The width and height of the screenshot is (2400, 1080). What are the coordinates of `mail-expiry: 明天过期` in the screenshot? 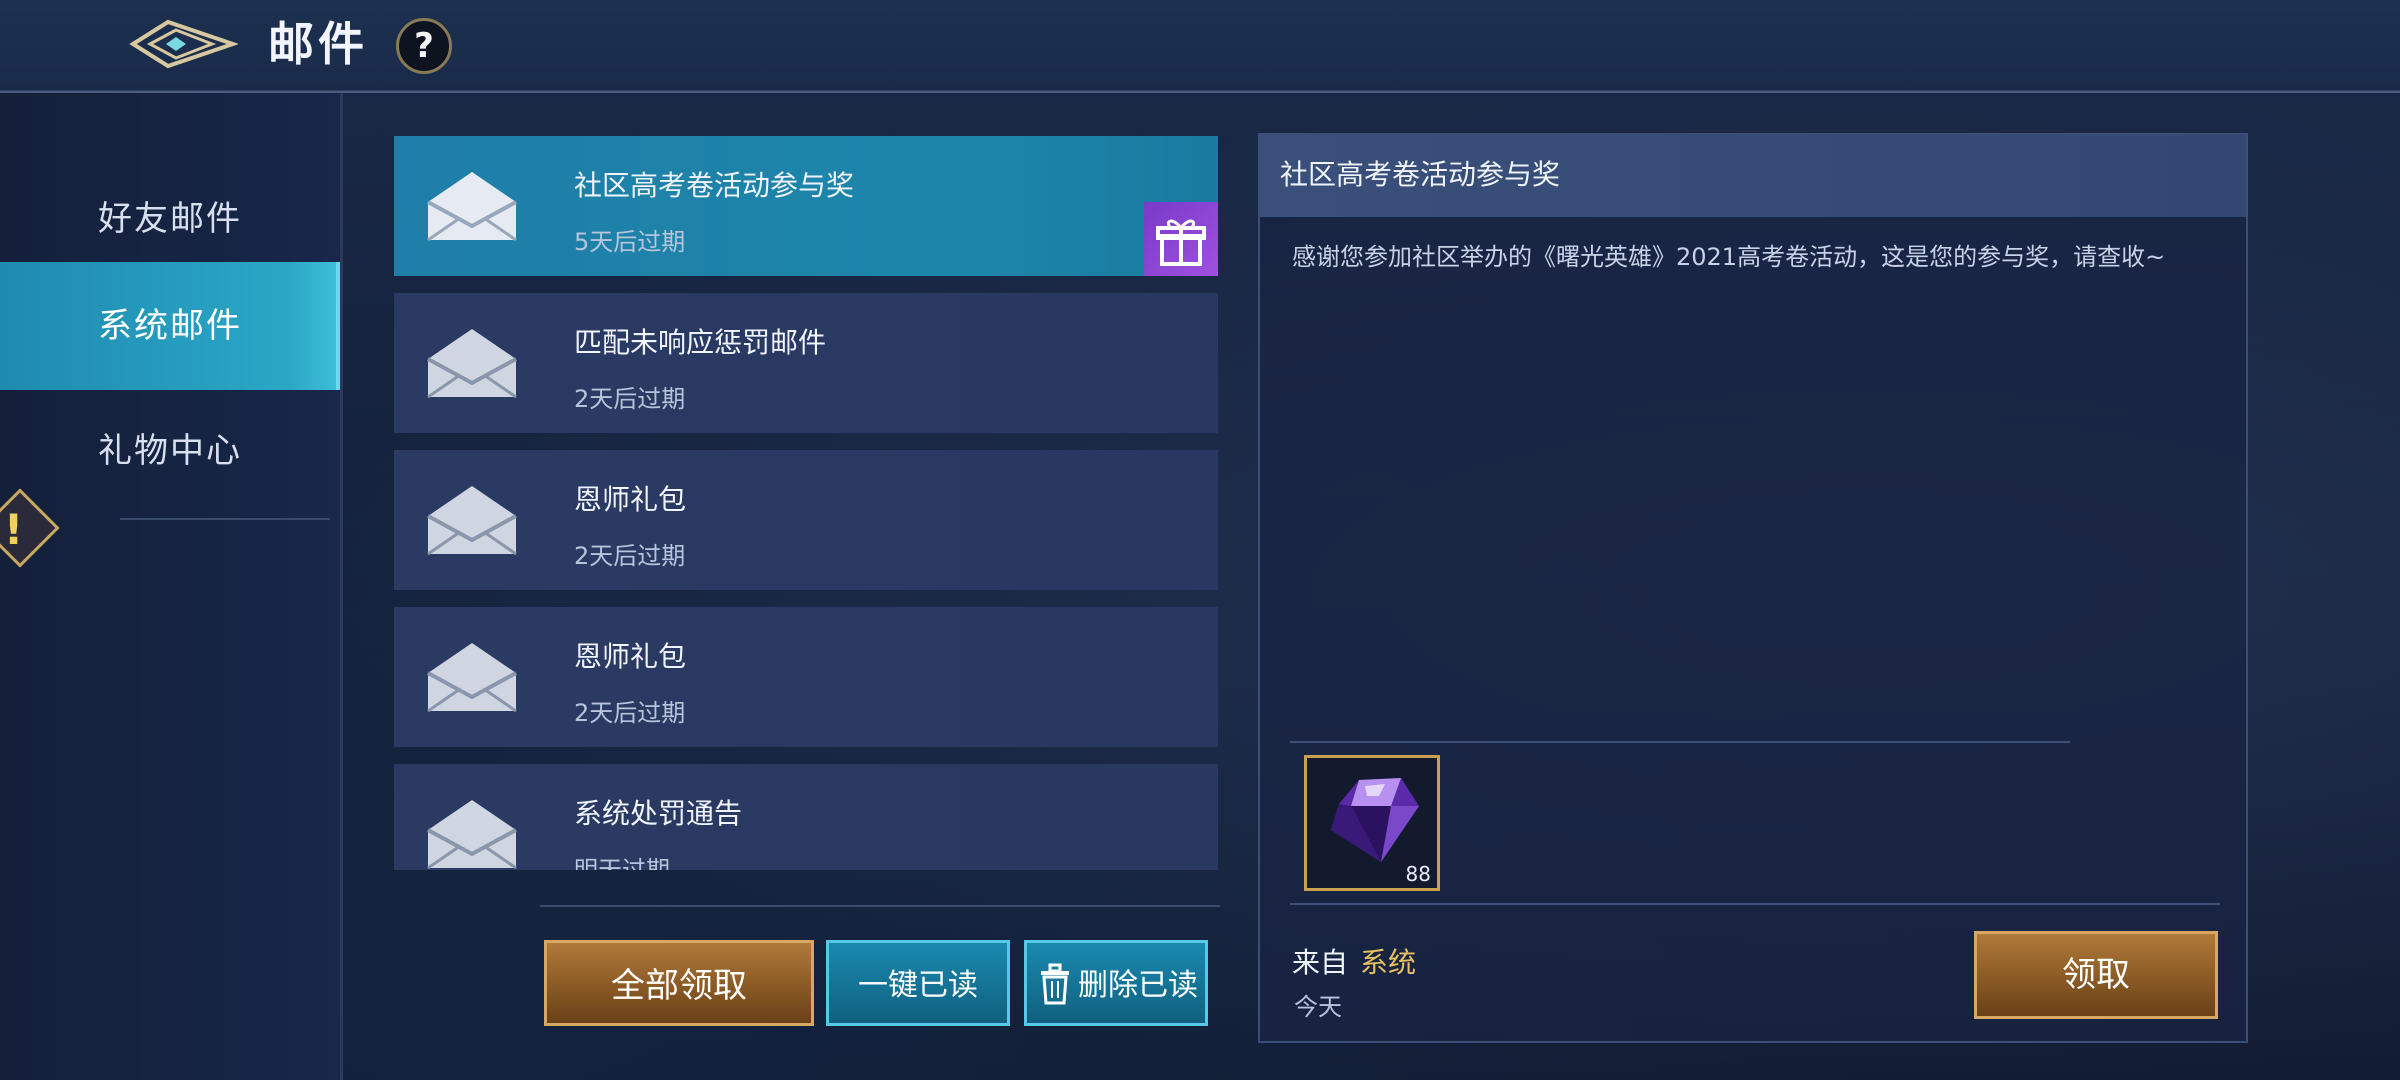 It's located at (622, 863).